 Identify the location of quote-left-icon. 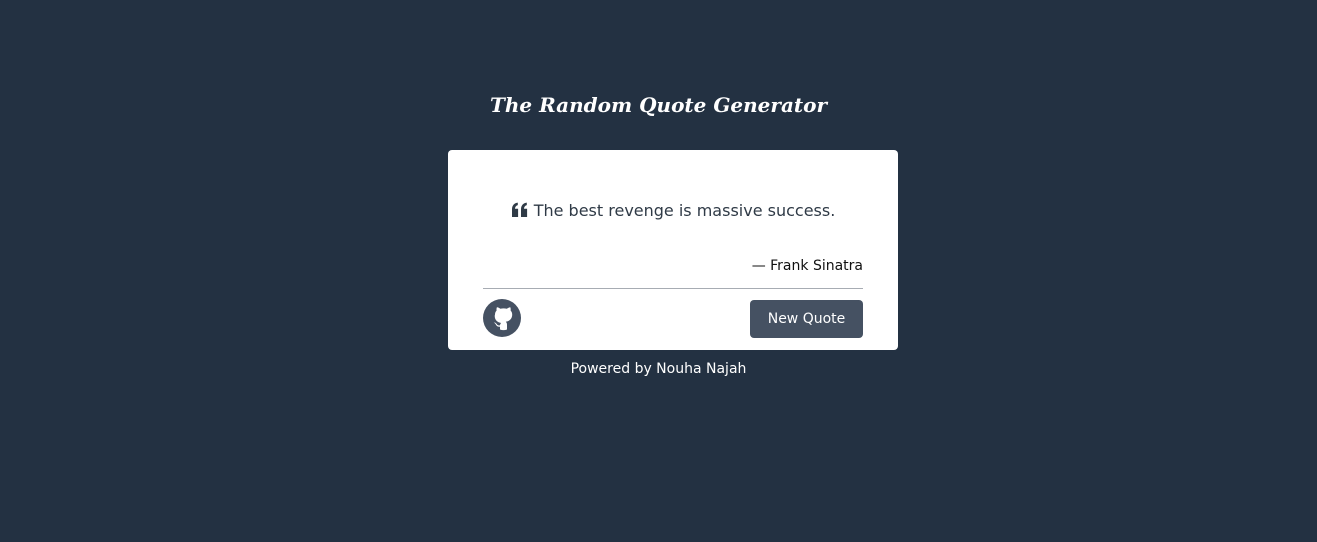
(520, 213).